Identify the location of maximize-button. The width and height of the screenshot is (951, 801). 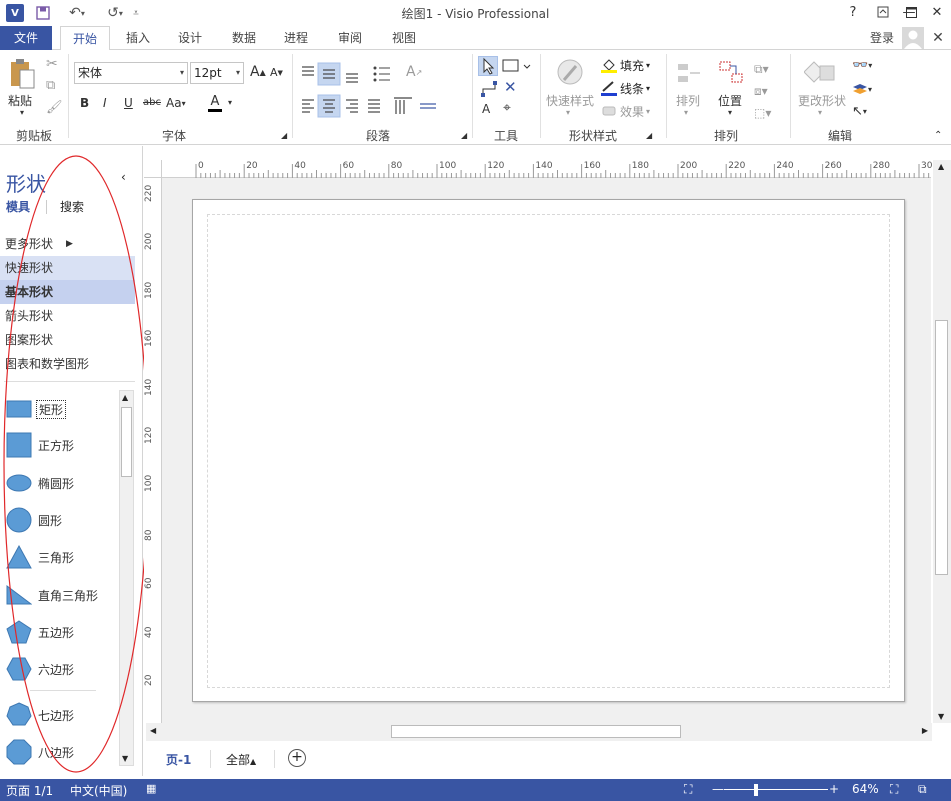
(911, 12).